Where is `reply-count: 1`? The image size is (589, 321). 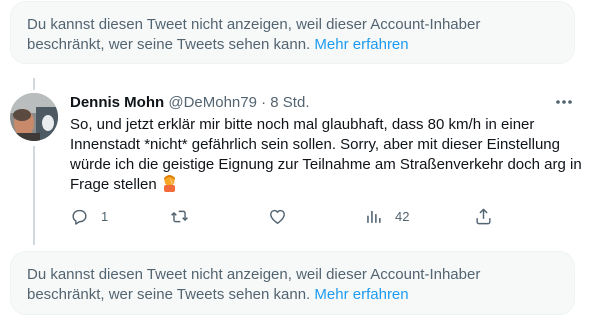 reply-count: 1 is located at coordinates (105, 216).